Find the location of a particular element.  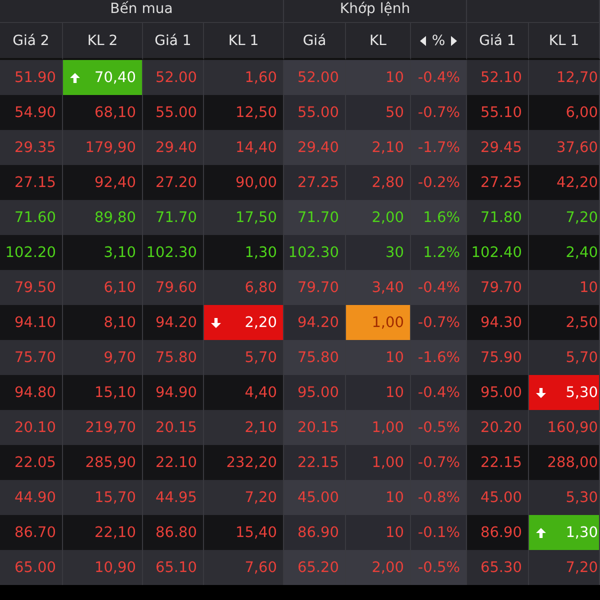

table-cell: 4,40 is located at coordinates (244, 392).